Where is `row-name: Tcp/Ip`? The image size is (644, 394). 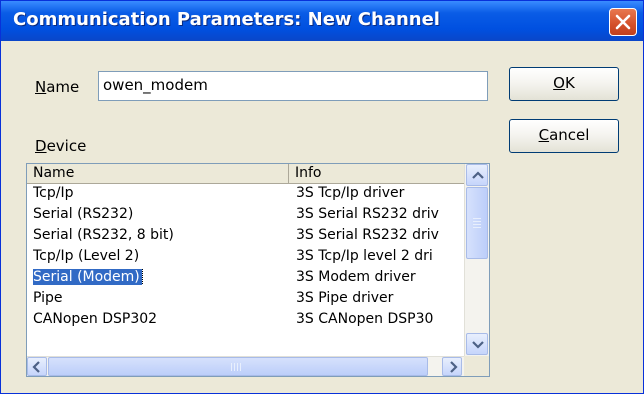
row-name: Tcp/Ip is located at coordinates (53, 193).